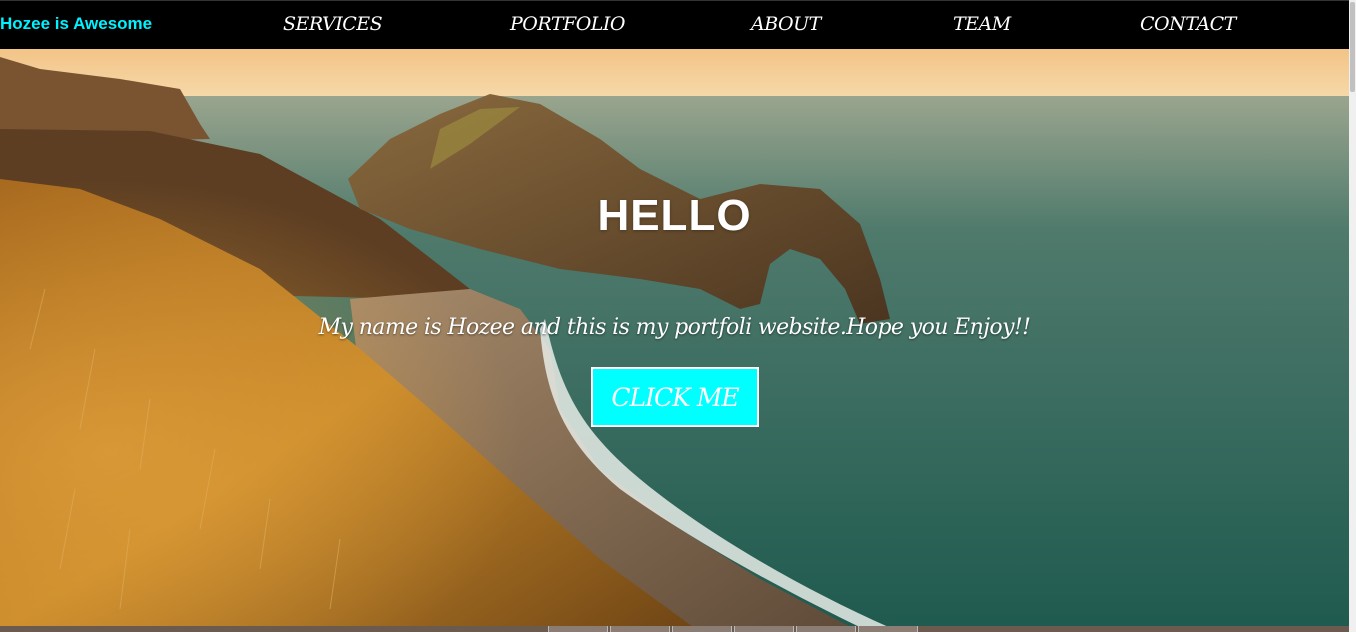 This screenshot has height=632, width=1356. Describe the element at coordinates (674, 215) in the screenshot. I see `hero-heading: HELLO` at that location.